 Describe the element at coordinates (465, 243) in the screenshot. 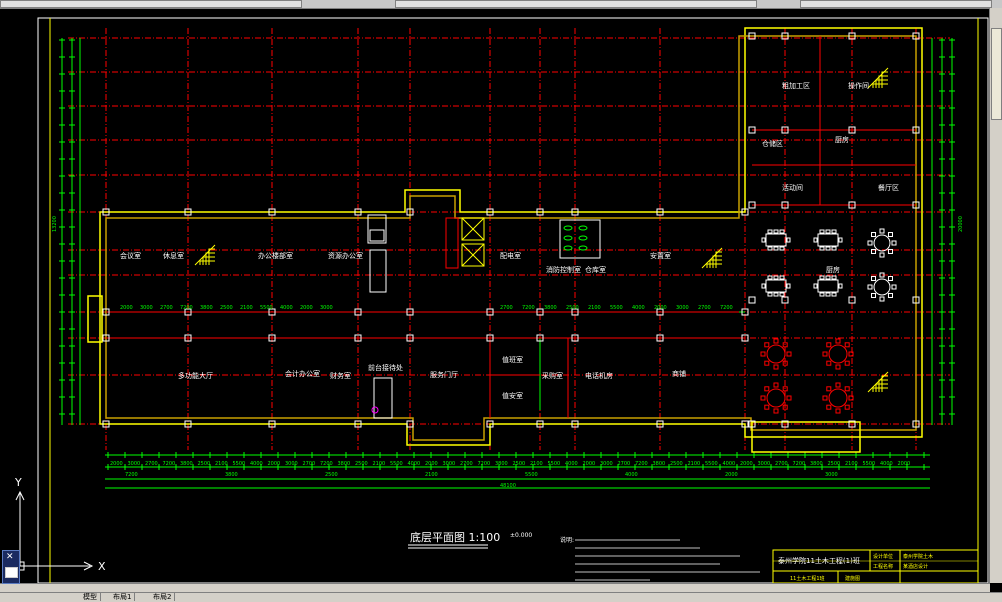

I see `elevator-shafts` at that location.